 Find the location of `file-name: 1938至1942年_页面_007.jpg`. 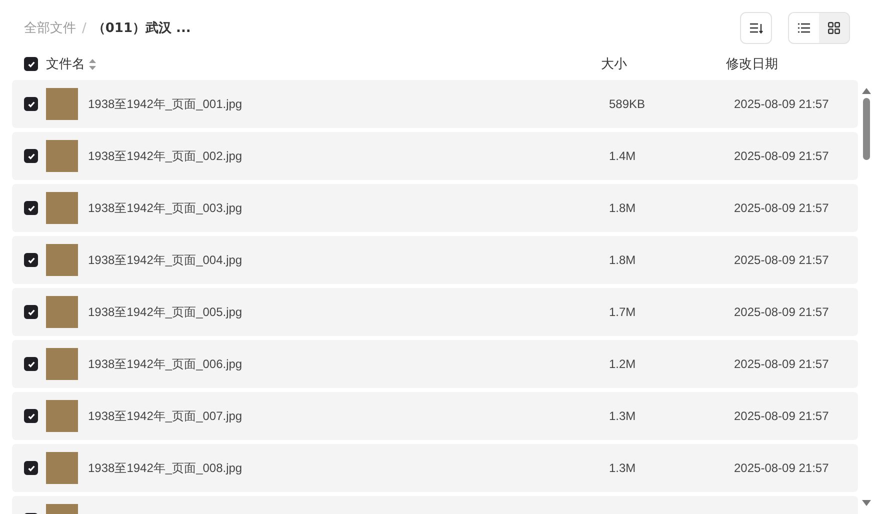

file-name: 1938至1942年_页面_007.jpg is located at coordinates (166, 416).